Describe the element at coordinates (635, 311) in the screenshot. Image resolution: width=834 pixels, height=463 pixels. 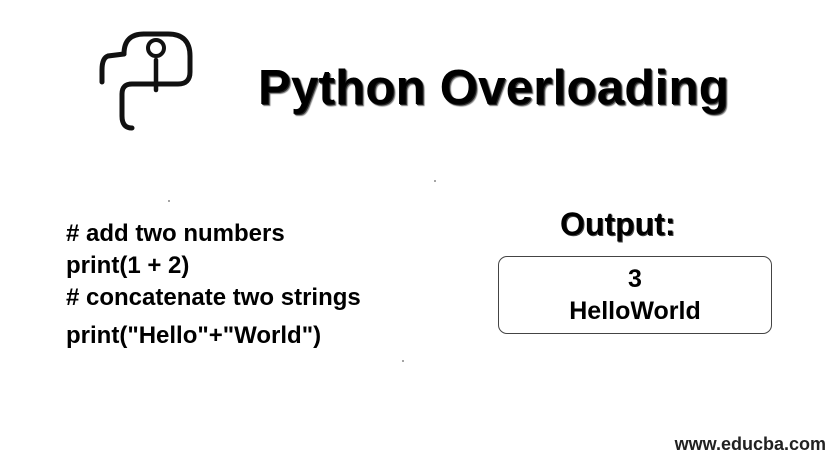
I see `output-line: HelloWorld` at that location.